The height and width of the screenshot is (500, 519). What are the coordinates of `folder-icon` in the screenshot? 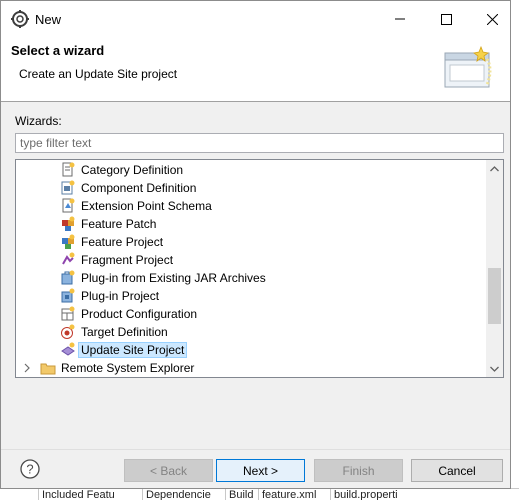 It's located at (48, 369).